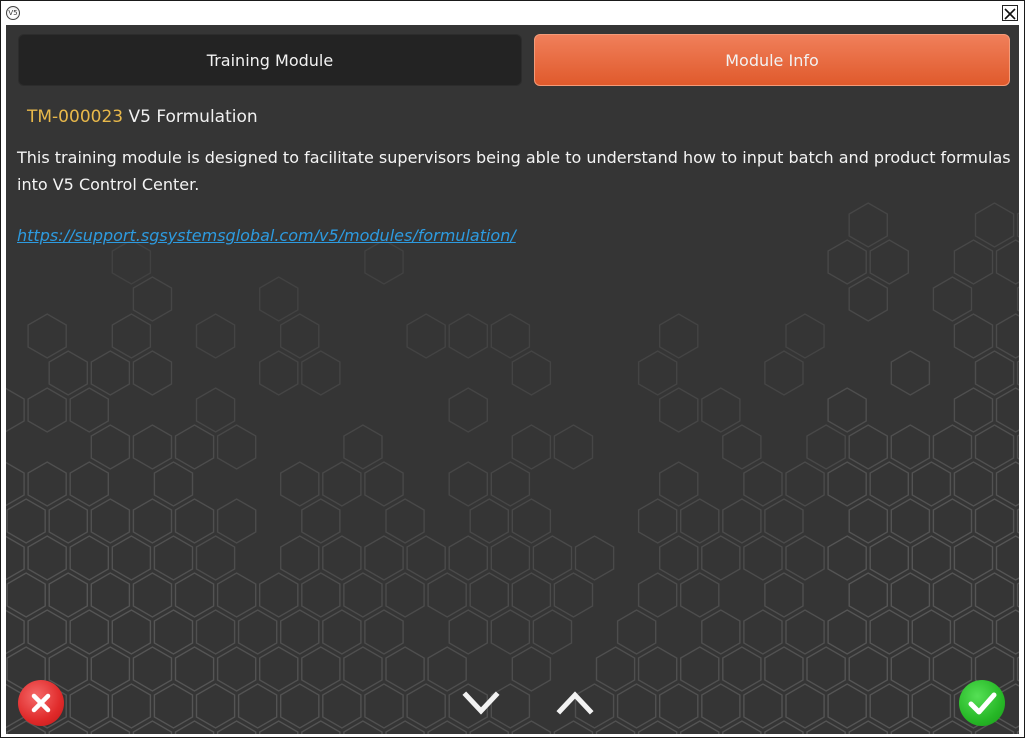 The width and height of the screenshot is (1025, 738). Describe the element at coordinates (772, 60) in the screenshot. I see `tab-module-info: Module Info` at that location.